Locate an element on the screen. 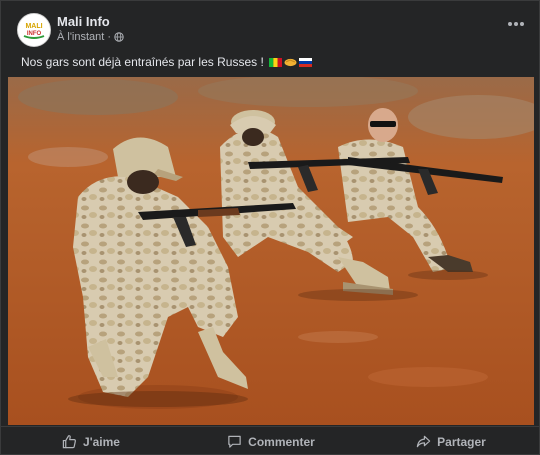 This screenshot has width=540, height=455. post-actions-bar: J'aime Commenter Partager is located at coordinates (270, 440).